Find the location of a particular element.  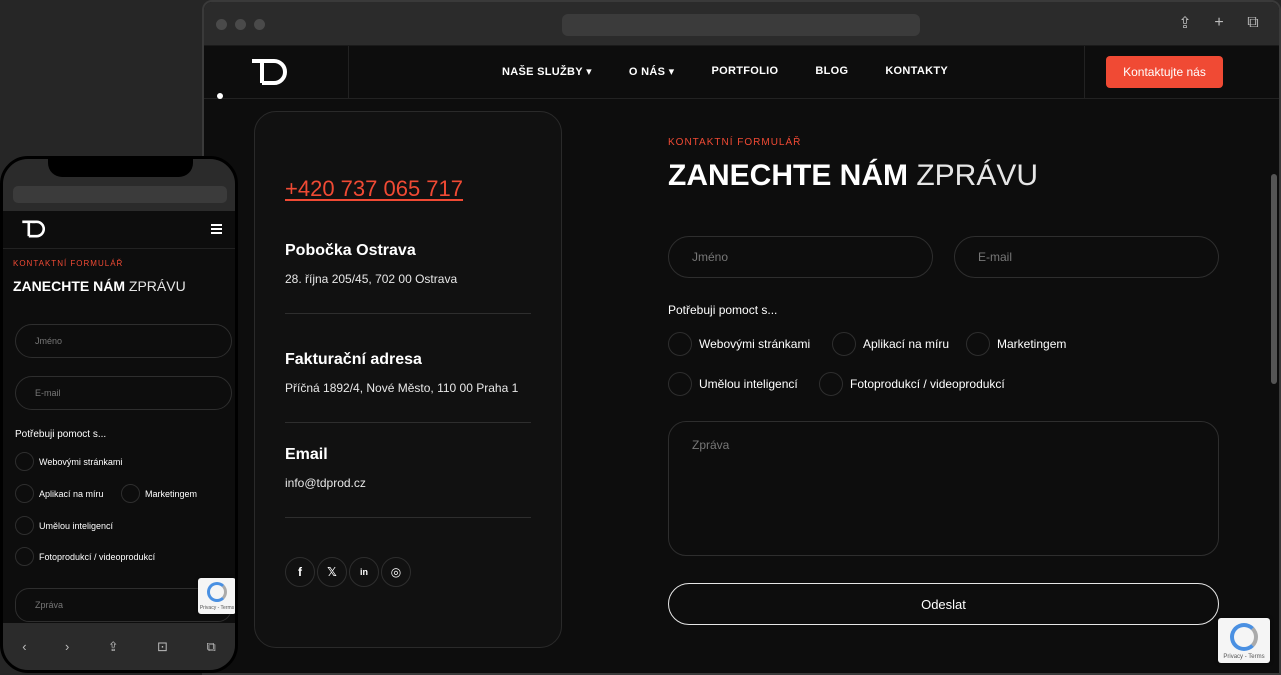

info-title: Email is located at coordinates (306, 454).